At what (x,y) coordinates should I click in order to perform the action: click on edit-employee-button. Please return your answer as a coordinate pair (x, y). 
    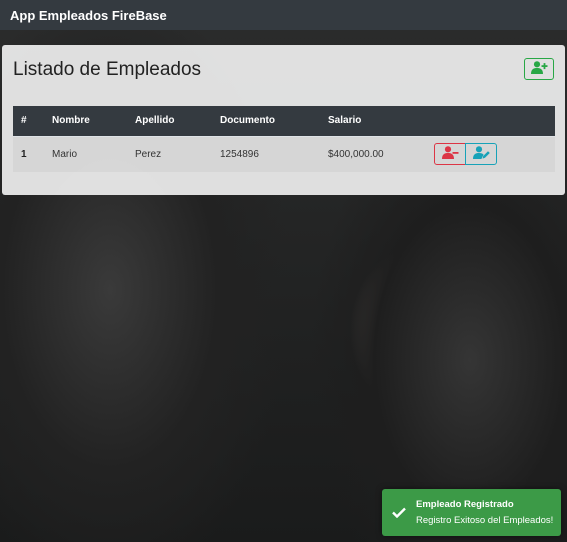
    Looking at the image, I should click on (481, 154).